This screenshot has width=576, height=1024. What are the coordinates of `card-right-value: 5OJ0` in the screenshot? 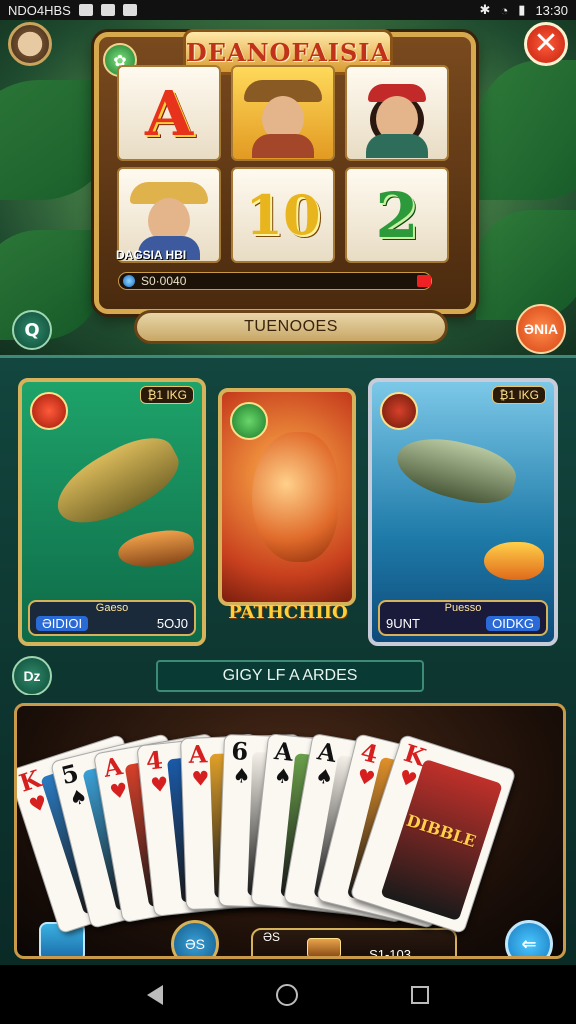 It's located at (172, 623).